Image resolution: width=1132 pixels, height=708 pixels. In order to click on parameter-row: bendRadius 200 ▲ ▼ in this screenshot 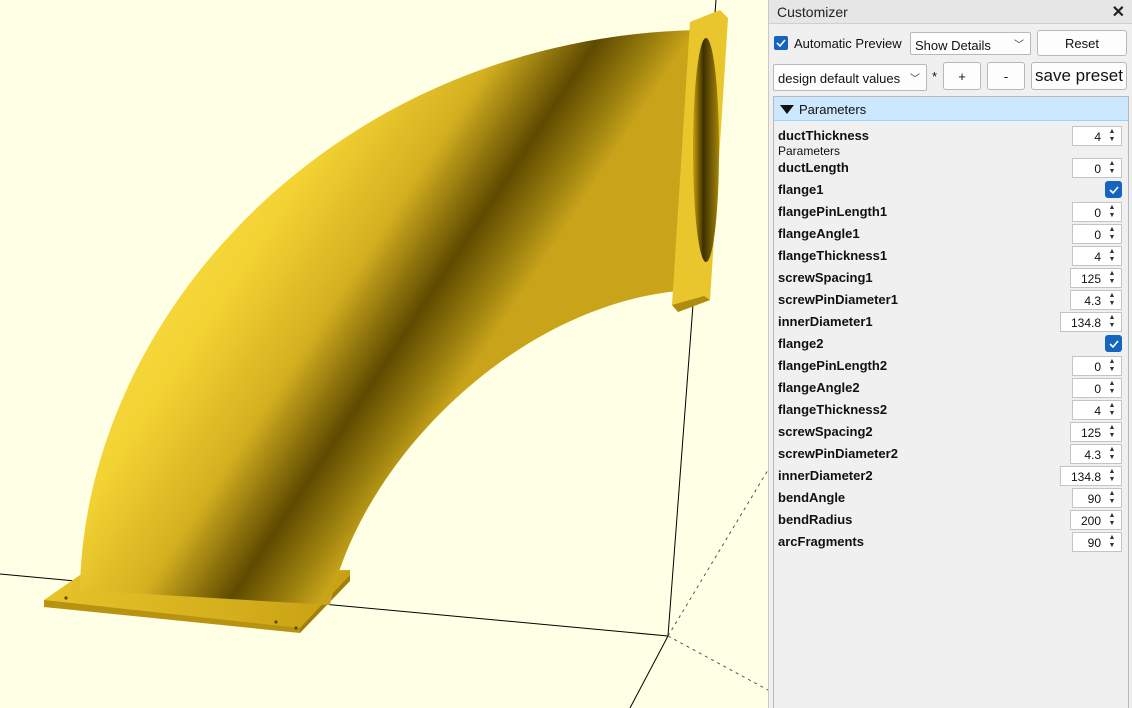, I will do `click(951, 520)`.